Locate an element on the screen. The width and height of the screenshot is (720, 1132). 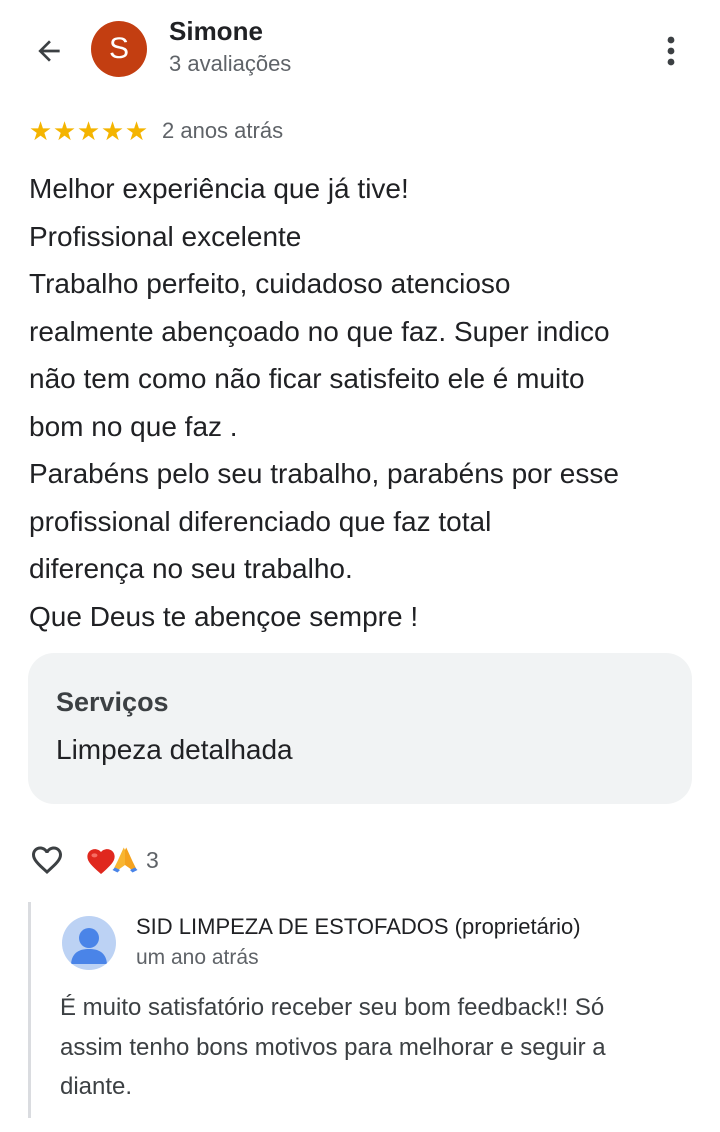
back-button is located at coordinates (49, 51).